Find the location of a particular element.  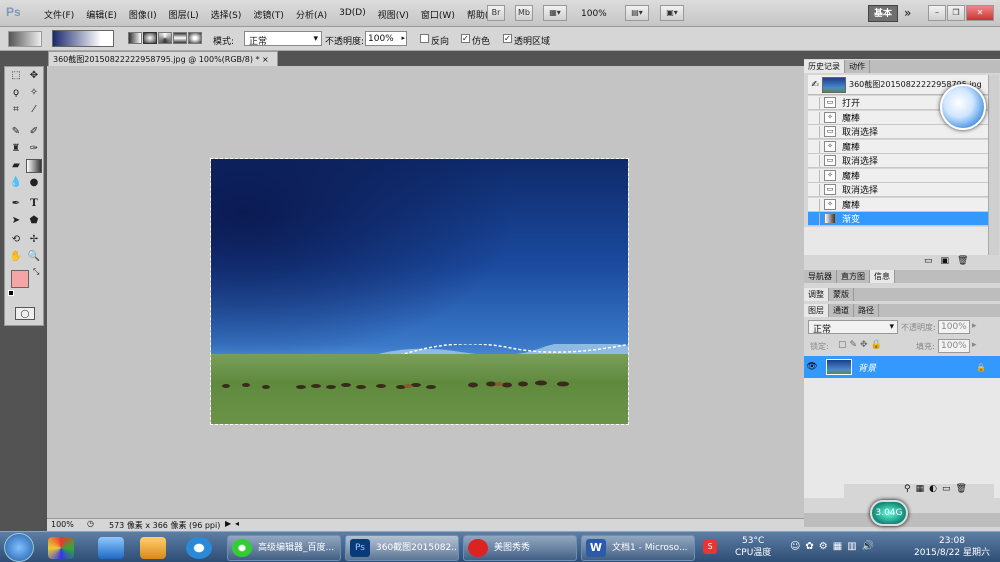

layers-footer-icons: ⚲▦◐▭🗑 is located at coordinates (919, 491).